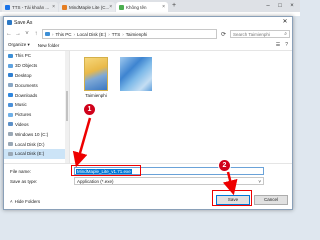 Image resolution: width=320 pixels, height=240 pixels. I want to click on nav-item-music: Music, so click(36, 105).